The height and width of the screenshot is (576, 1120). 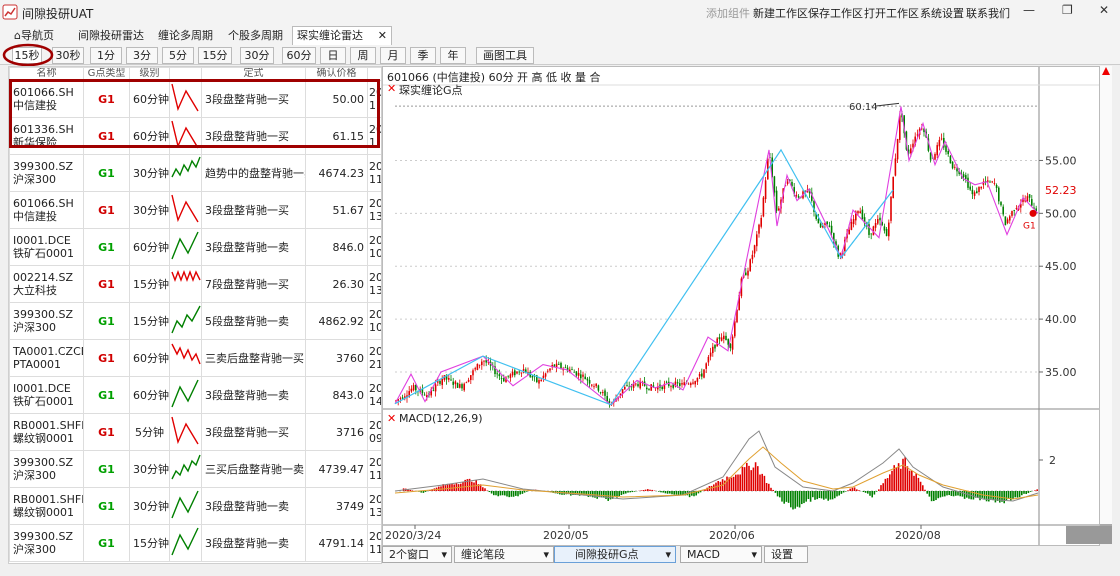 I want to click on window-count-select: 2个窗口 ▾, so click(x=417, y=554).